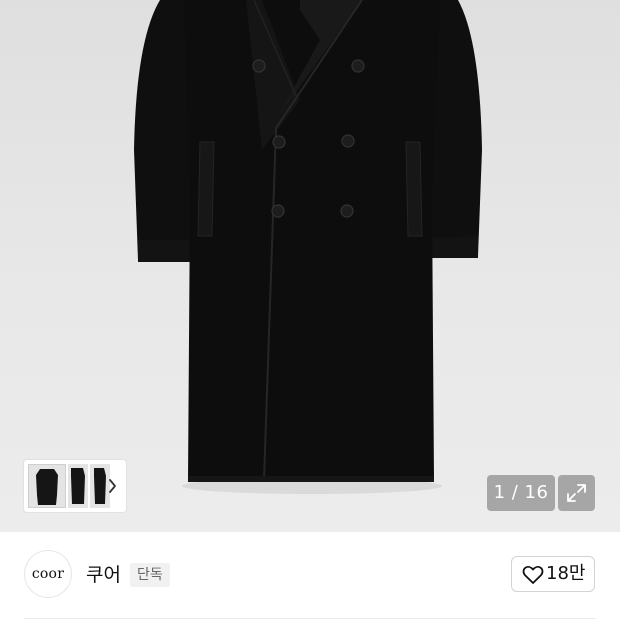 This screenshot has height=620, width=620. What do you see at coordinates (103, 575) in the screenshot?
I see `brand-name-link: 쿠어` at bounding box center [103, 575].